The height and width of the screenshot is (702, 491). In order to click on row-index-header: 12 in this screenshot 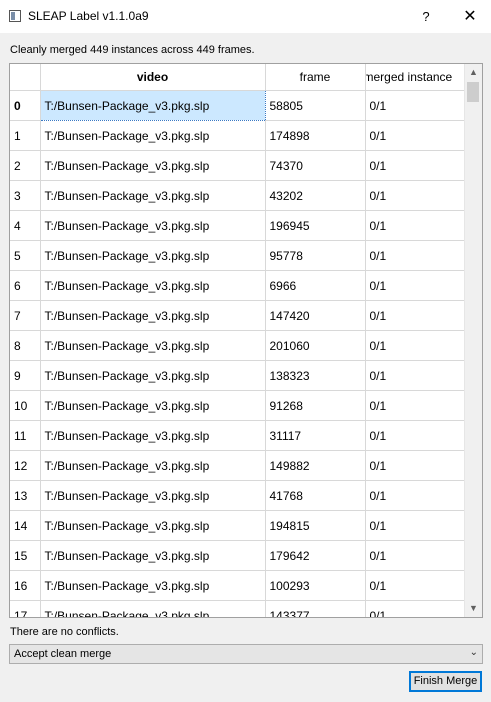, I will do `click(25, 465)`.